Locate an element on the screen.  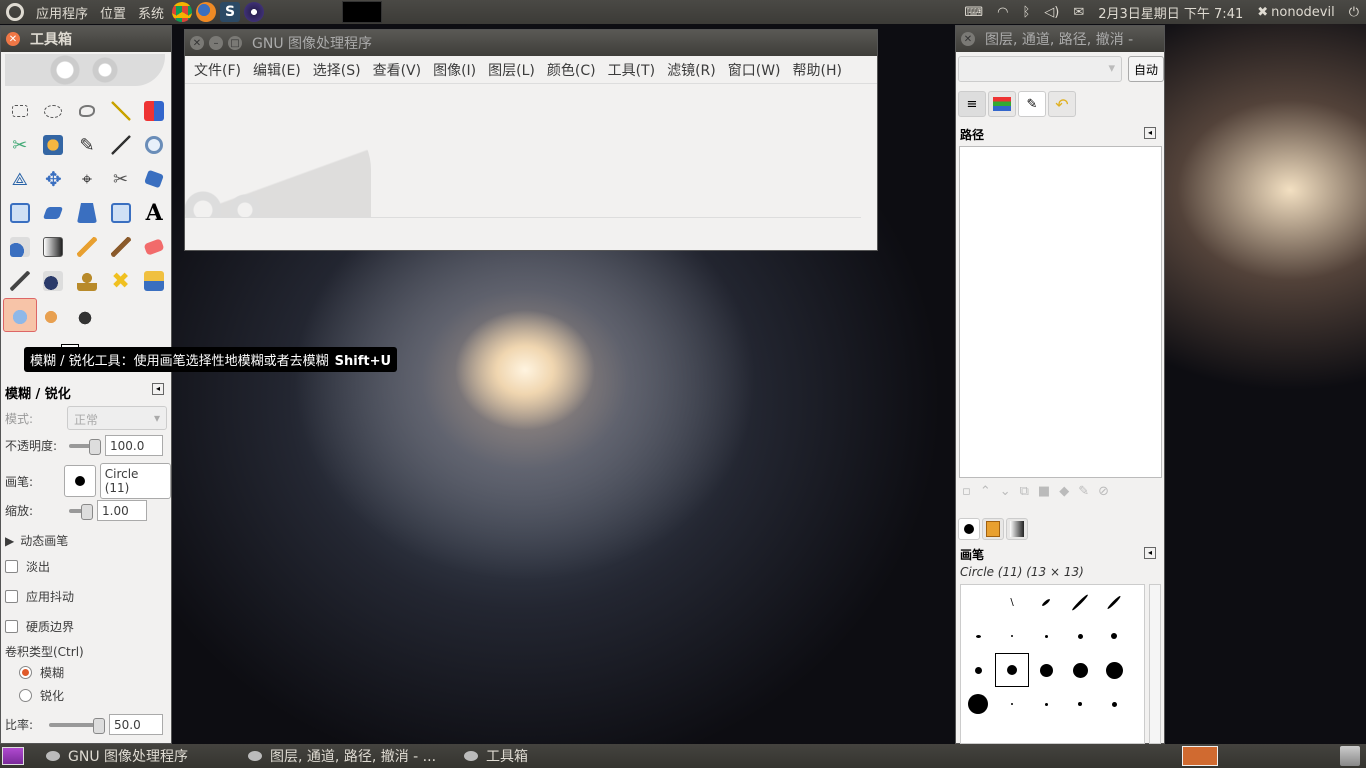
lower-path-icon: ⌄ is located at coordinates (1005, 491).